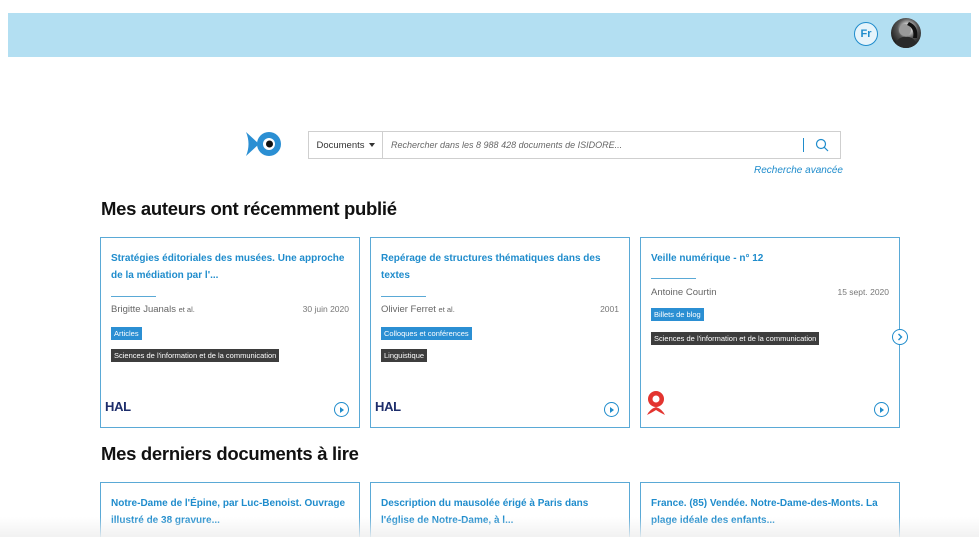 Image resolution: width=979 pixels, height=537 pixels. I want to click on card-date: 30 juin 2020, so click(325, 309).